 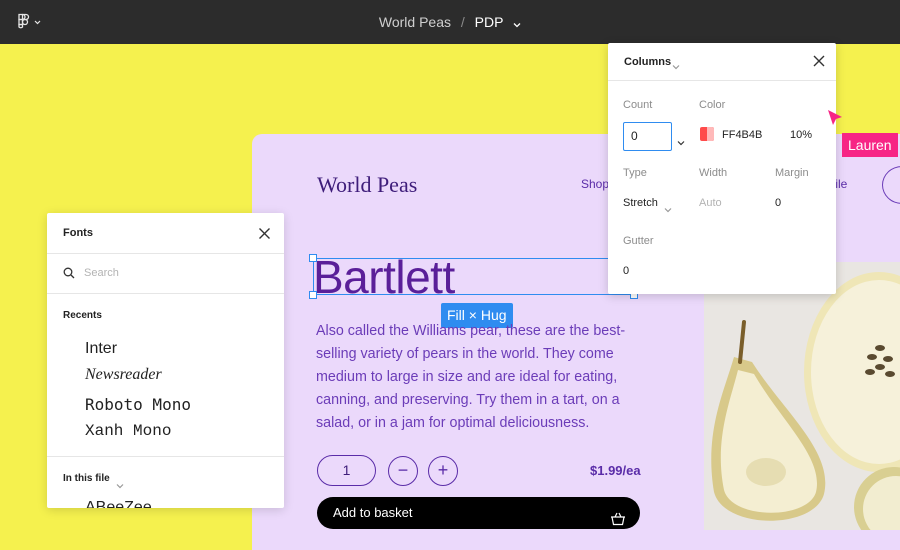 I want to click on file-title: World Peas / PDP, so click(x=450, y=22).